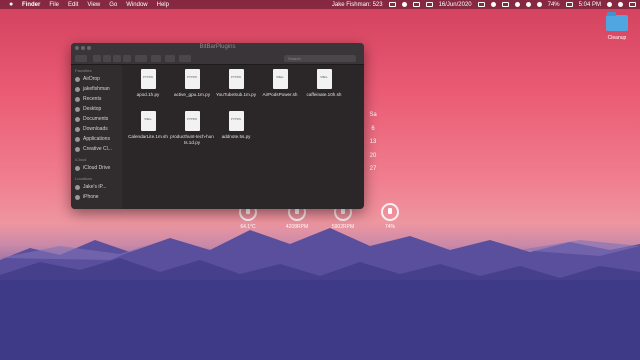  I want to click on file-item: PYTHON YouTubeSub.1m.py, so click(236, 83).